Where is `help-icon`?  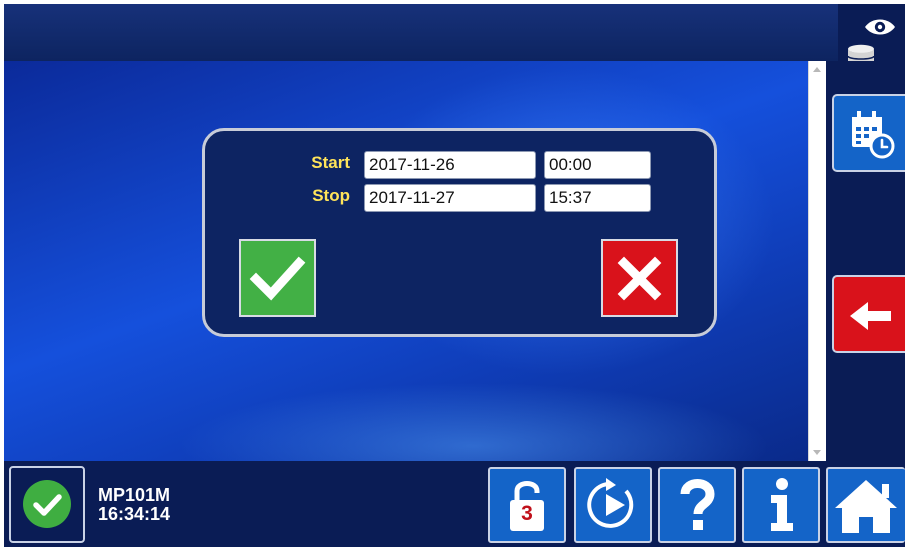 help-icon is located at coordinates (697, 504).